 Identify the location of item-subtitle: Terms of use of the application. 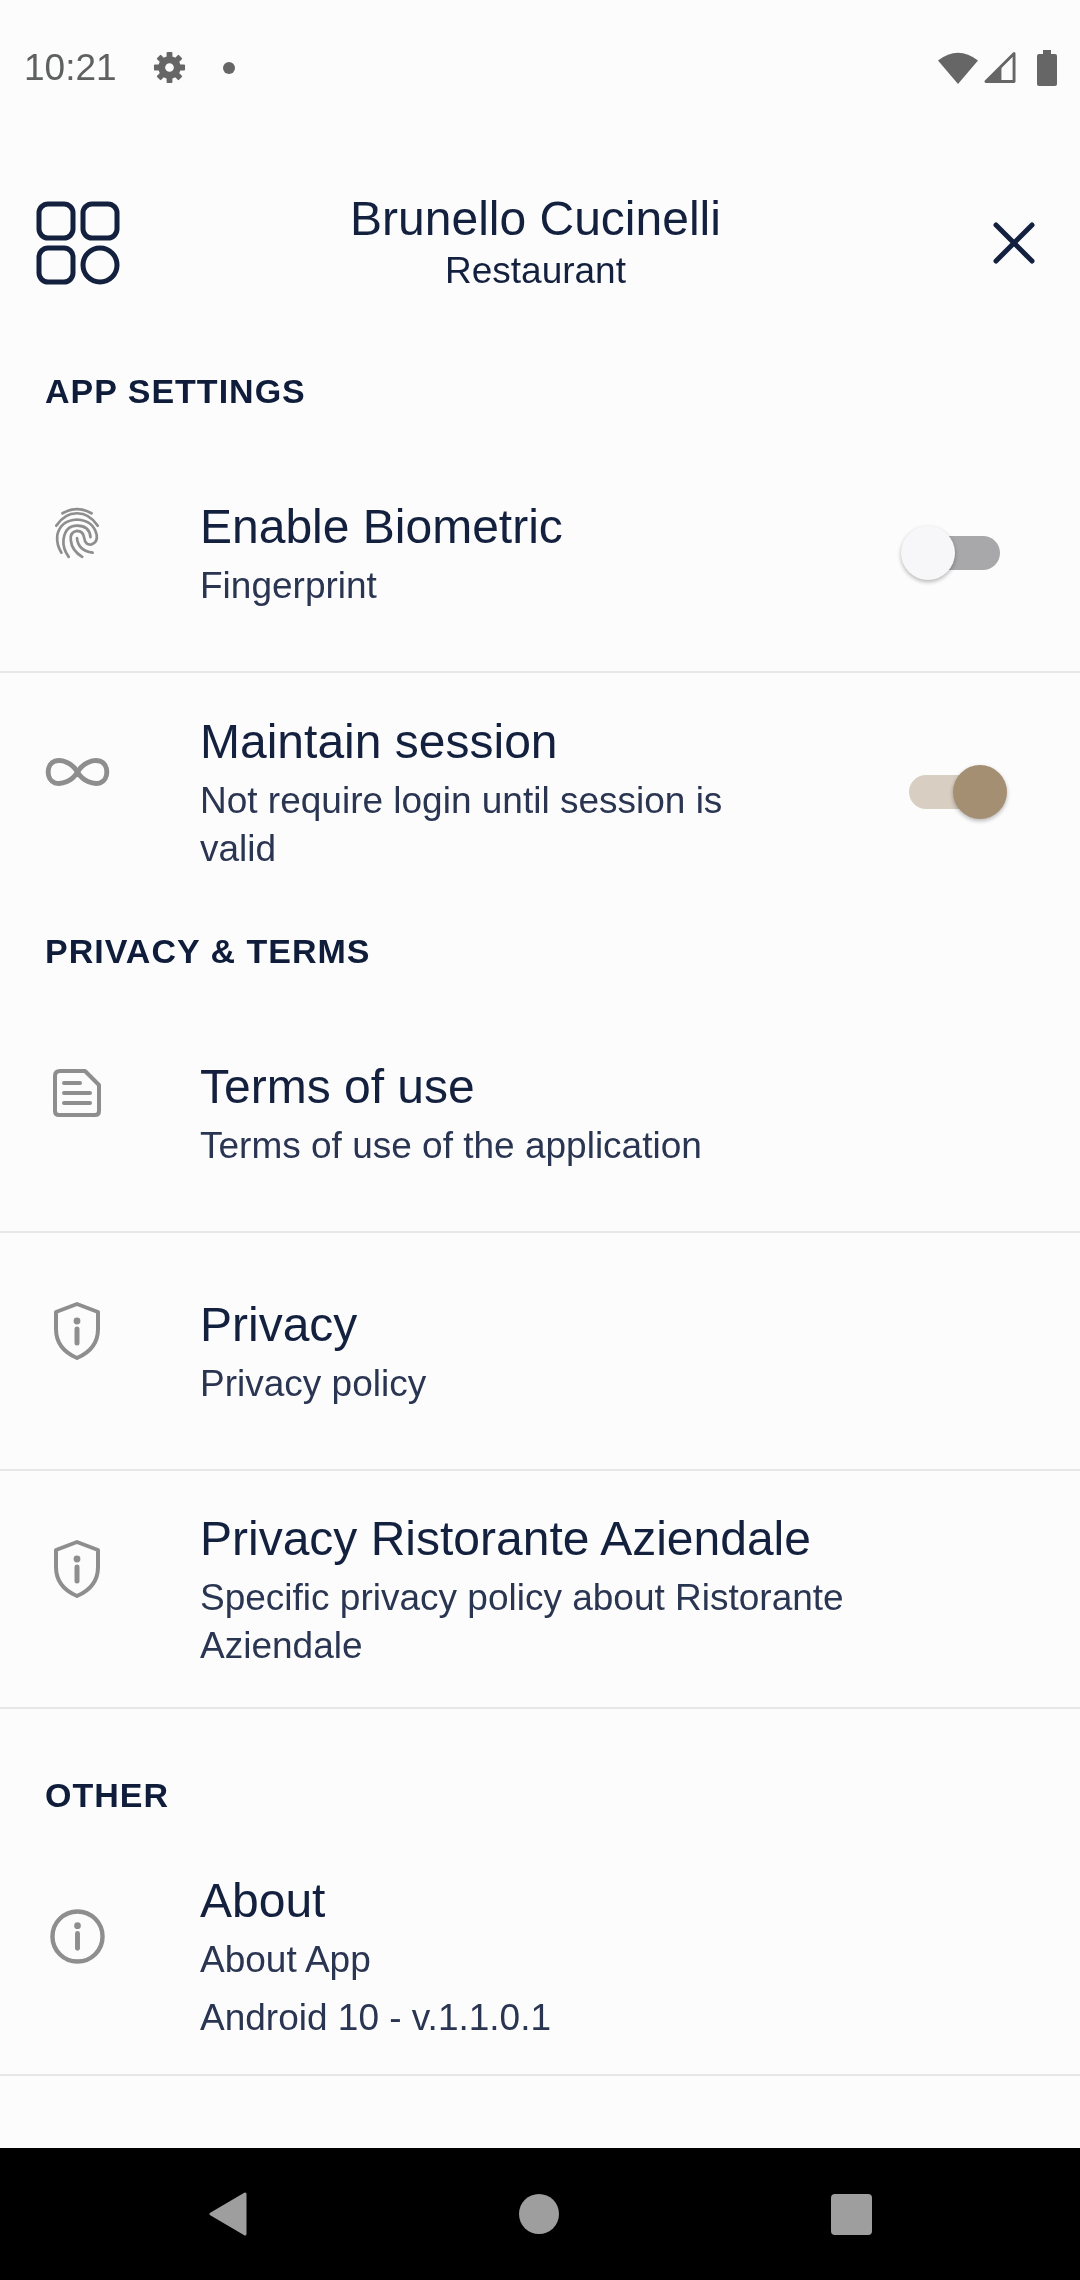
(451, 1145).